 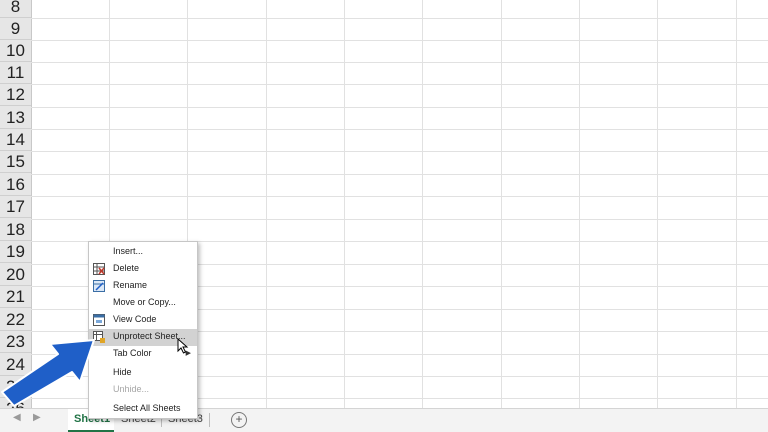 I want to click on scroll-tabs-right-icon: ▶, so click(x=37, y=417).